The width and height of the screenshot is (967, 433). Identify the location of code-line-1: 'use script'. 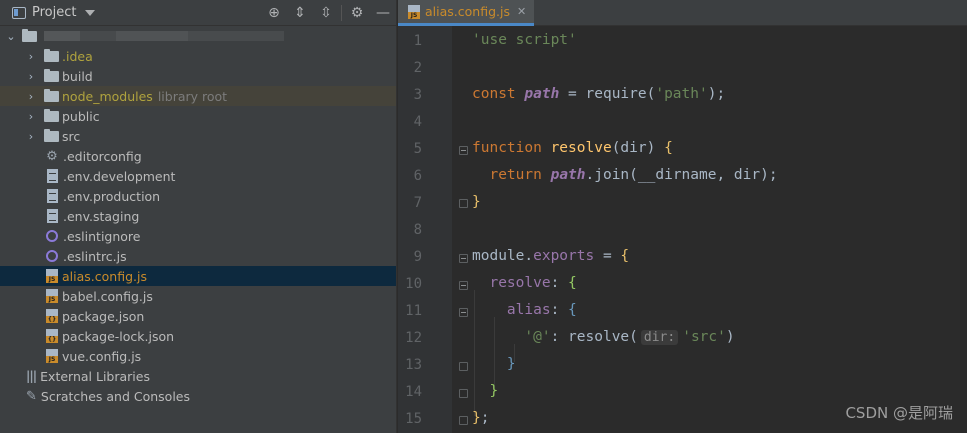
(524, 40).